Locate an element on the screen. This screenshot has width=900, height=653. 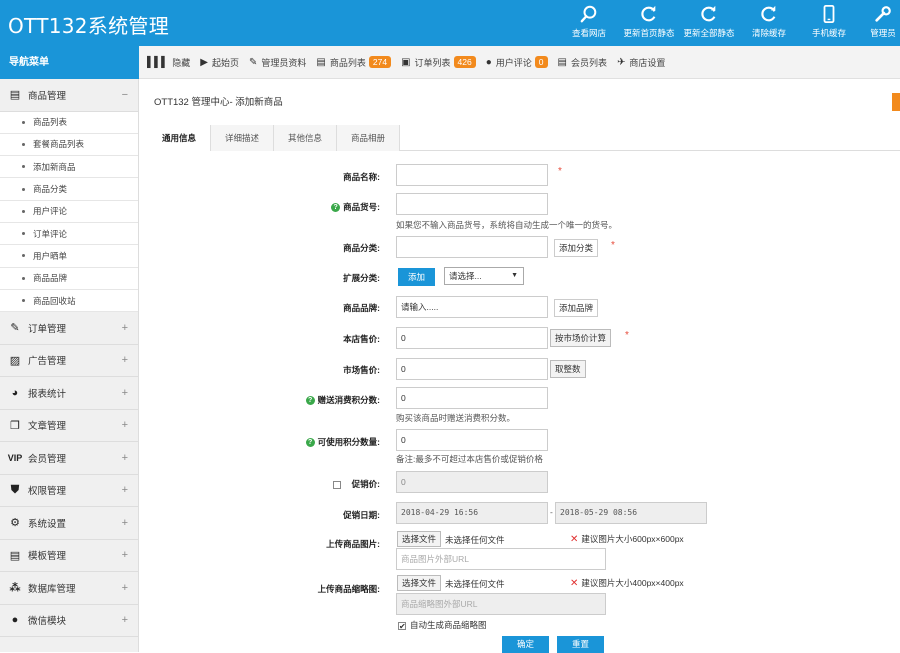
choose-image-button: 选择文件 is located at coordinates (419, 539).